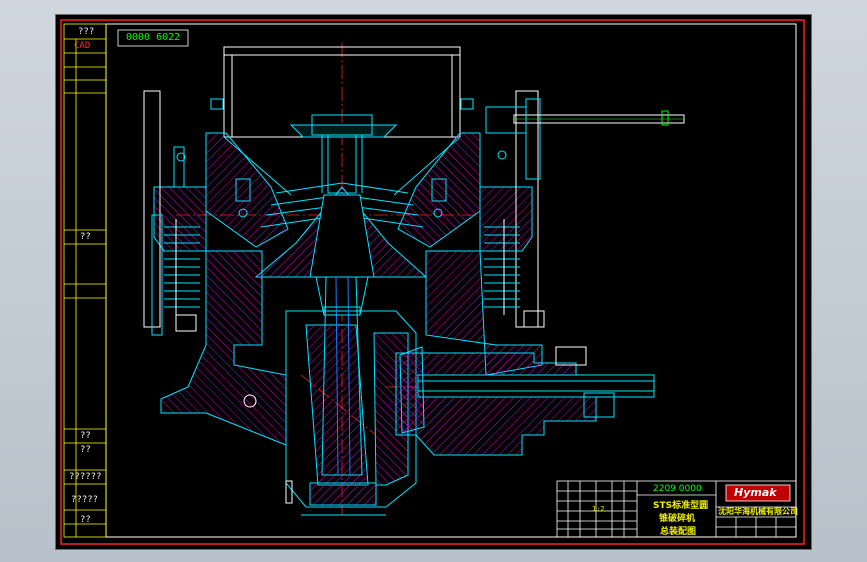  Describe the element at coordinates (85, 280) in the screenshot. I see `left-strip-table` at that location.